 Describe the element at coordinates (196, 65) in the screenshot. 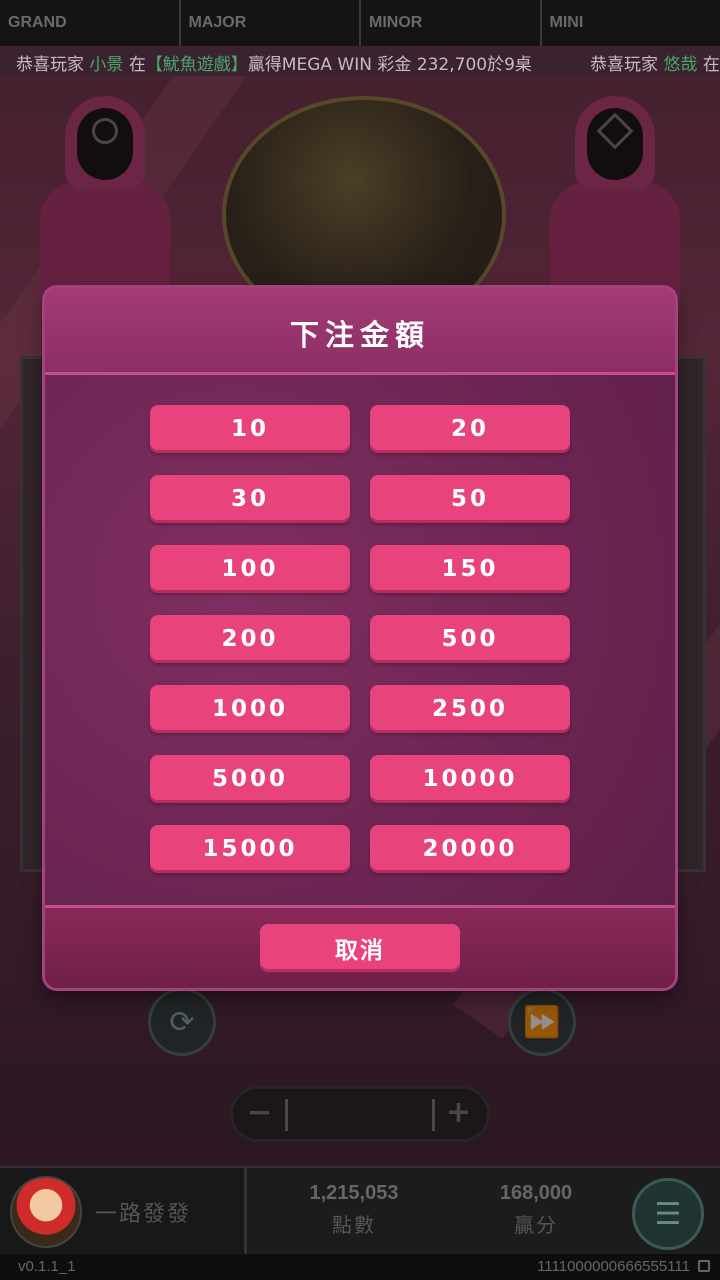

I see `ticker-game: 【魷魚遊戲】` at that location.